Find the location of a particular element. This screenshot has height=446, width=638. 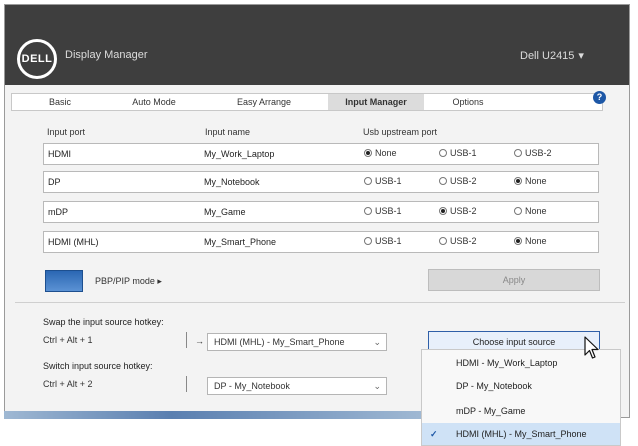

swap-source-value: HDMI (MHL) - My_Smart_Phone is located at coordinates (279, 342).